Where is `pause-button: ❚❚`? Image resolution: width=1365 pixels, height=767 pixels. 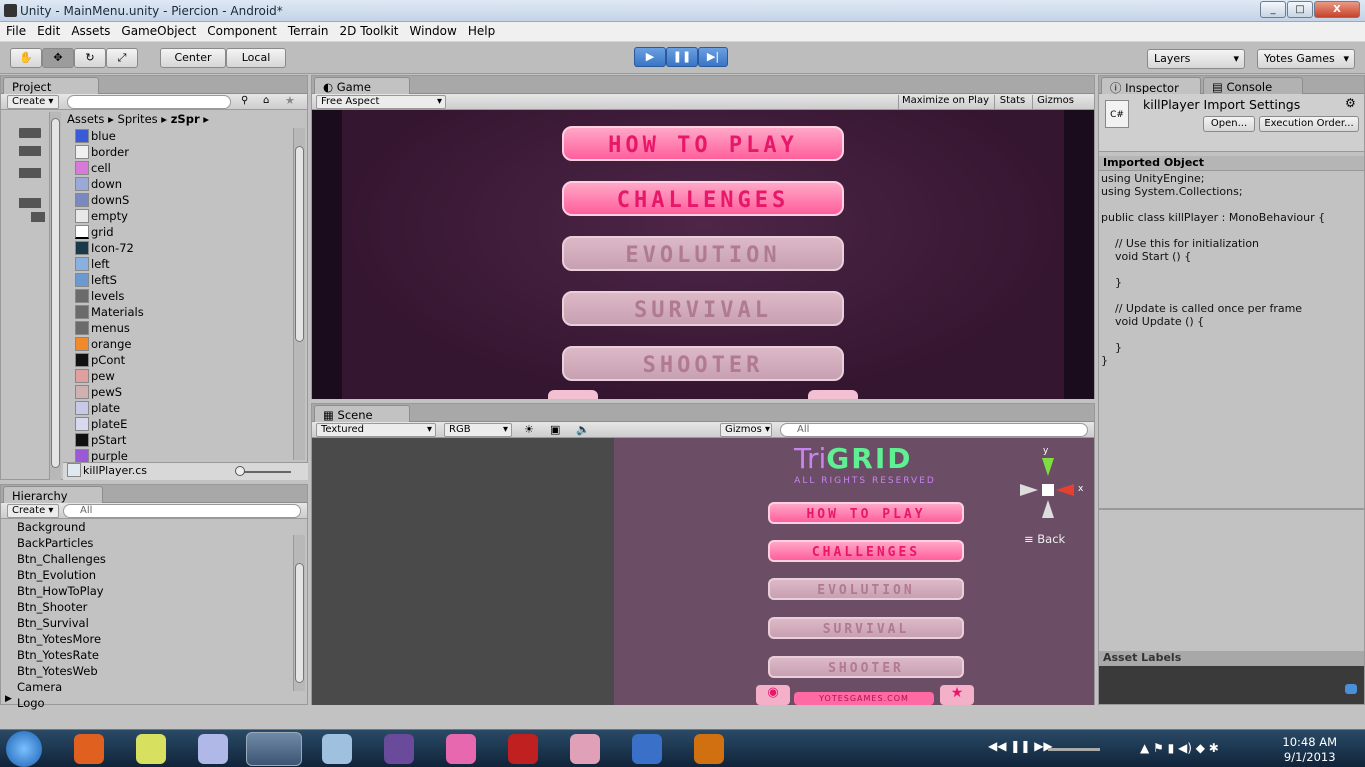 pause-button: ❚❚ is located at coordinates (682, 57).